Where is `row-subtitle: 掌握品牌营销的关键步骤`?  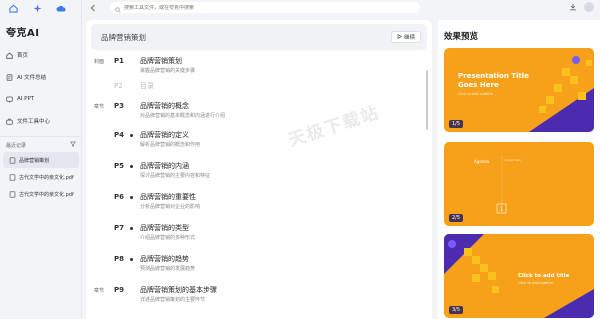 row-subtitle: 掌握品牌营销的关键步骤 is located at coordinates (167, 70).